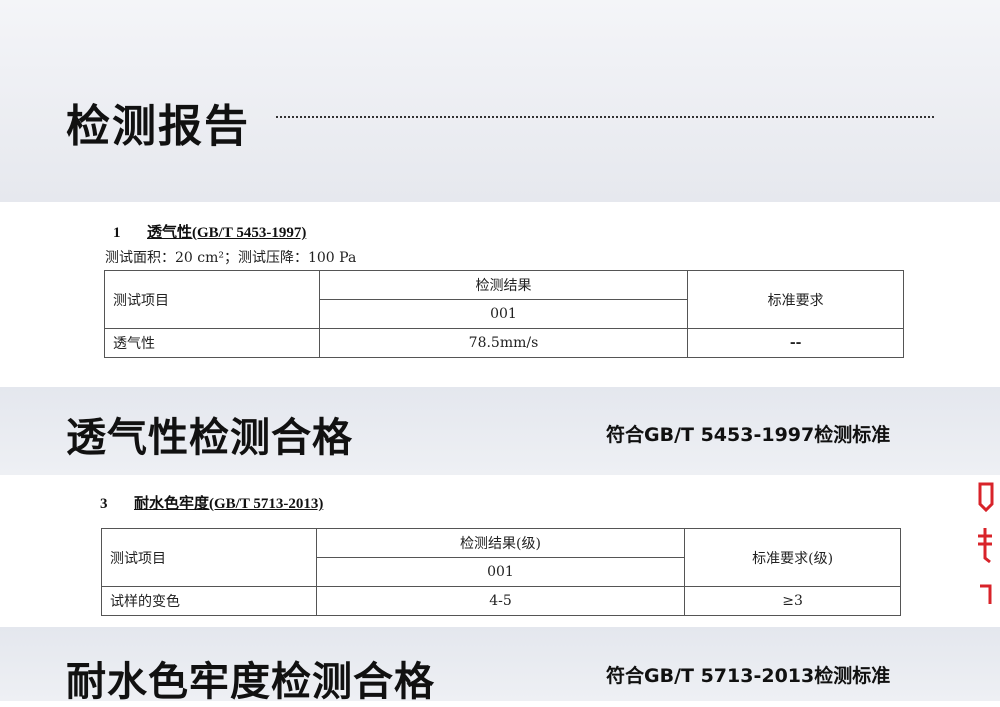 The height and width of the screenshot is (707, 1000). I want to click on table-3-header-item: 测试项目, so click(209, 557).